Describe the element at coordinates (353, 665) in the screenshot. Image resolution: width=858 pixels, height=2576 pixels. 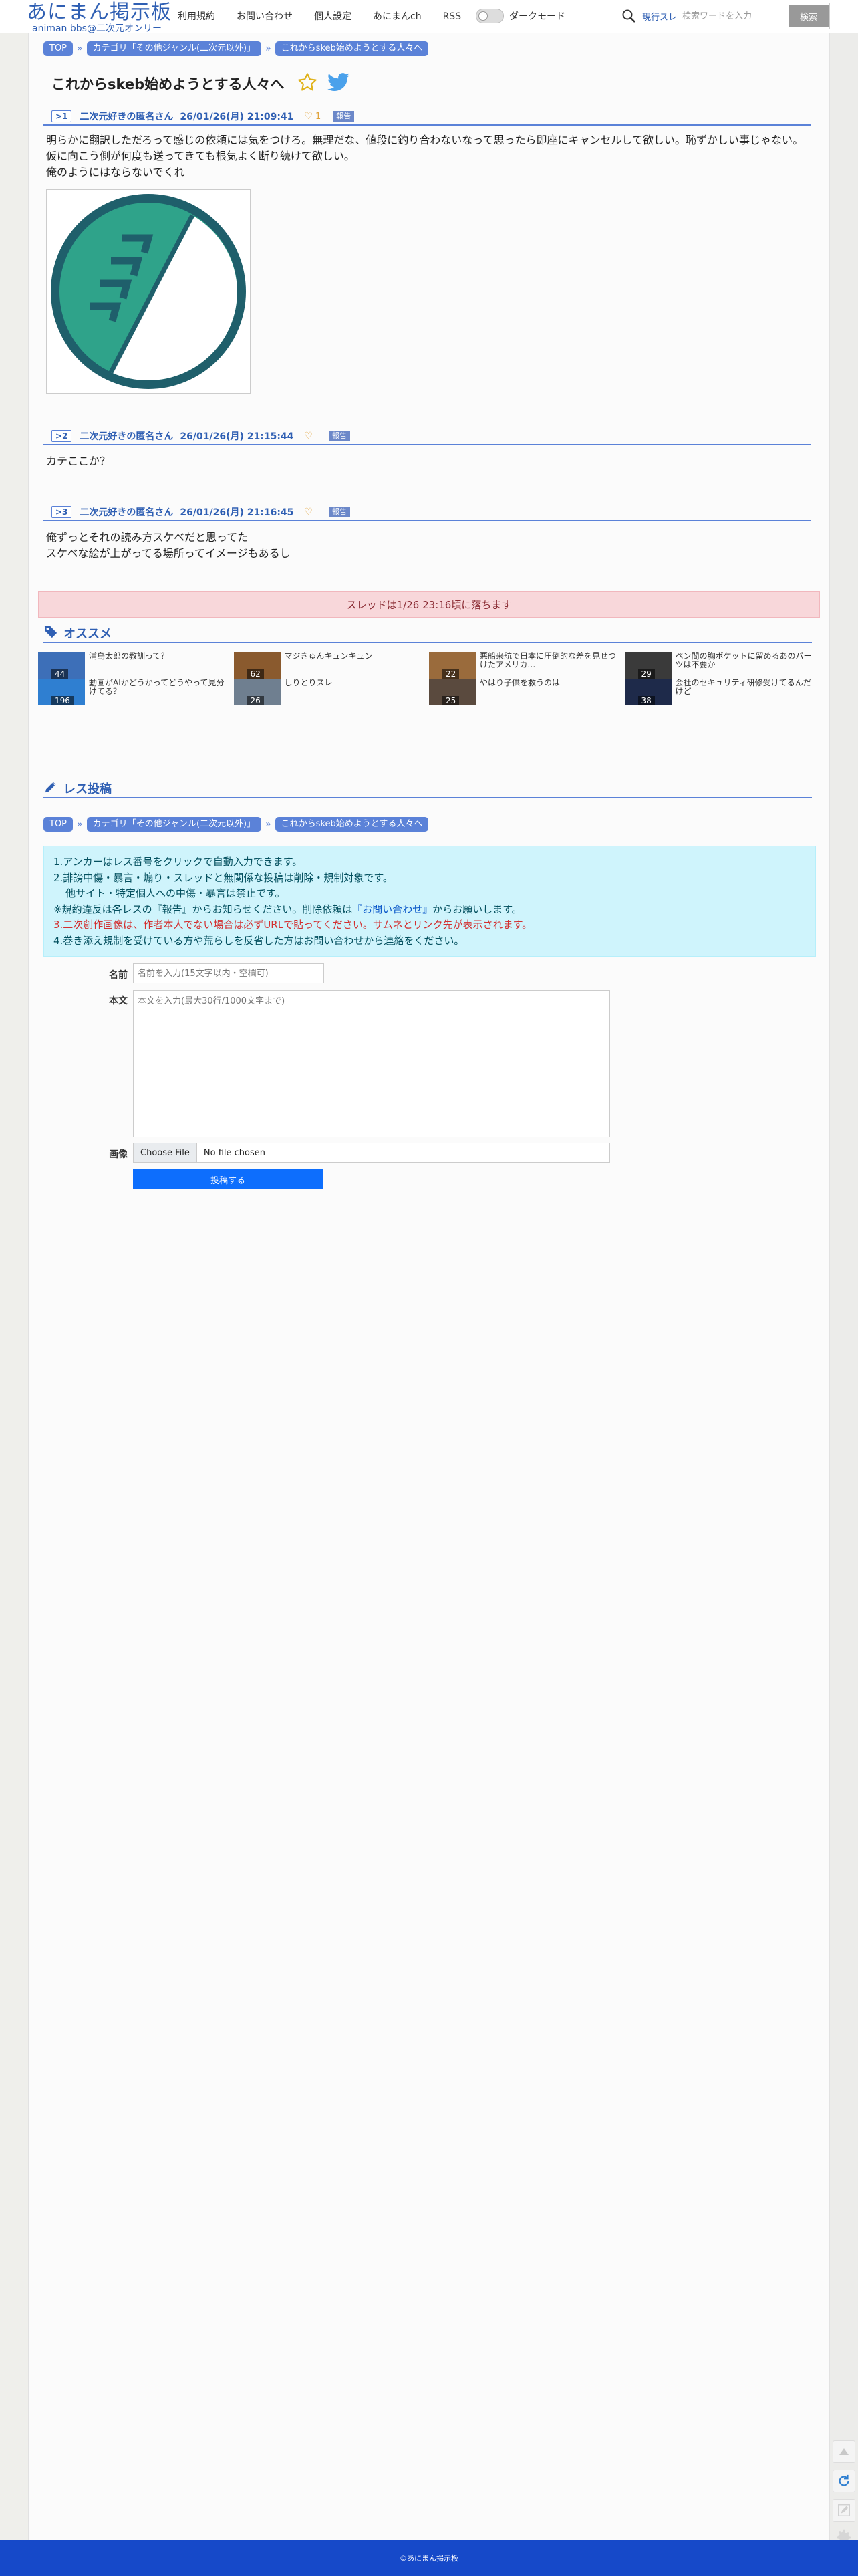
I see `recommend-title: マジきゅんキュンキュン` at that location.